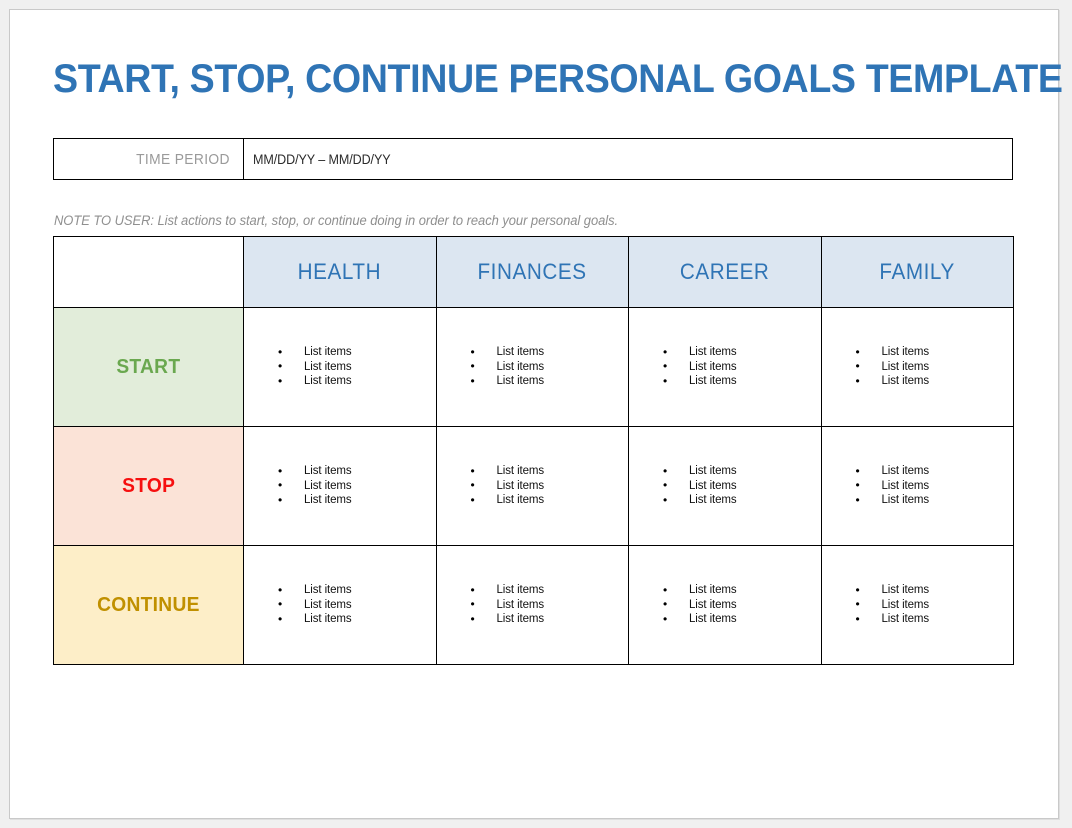  I want to click on time-period-value: MM/DD/YY – MM/DD/YY, so click(322, 159).